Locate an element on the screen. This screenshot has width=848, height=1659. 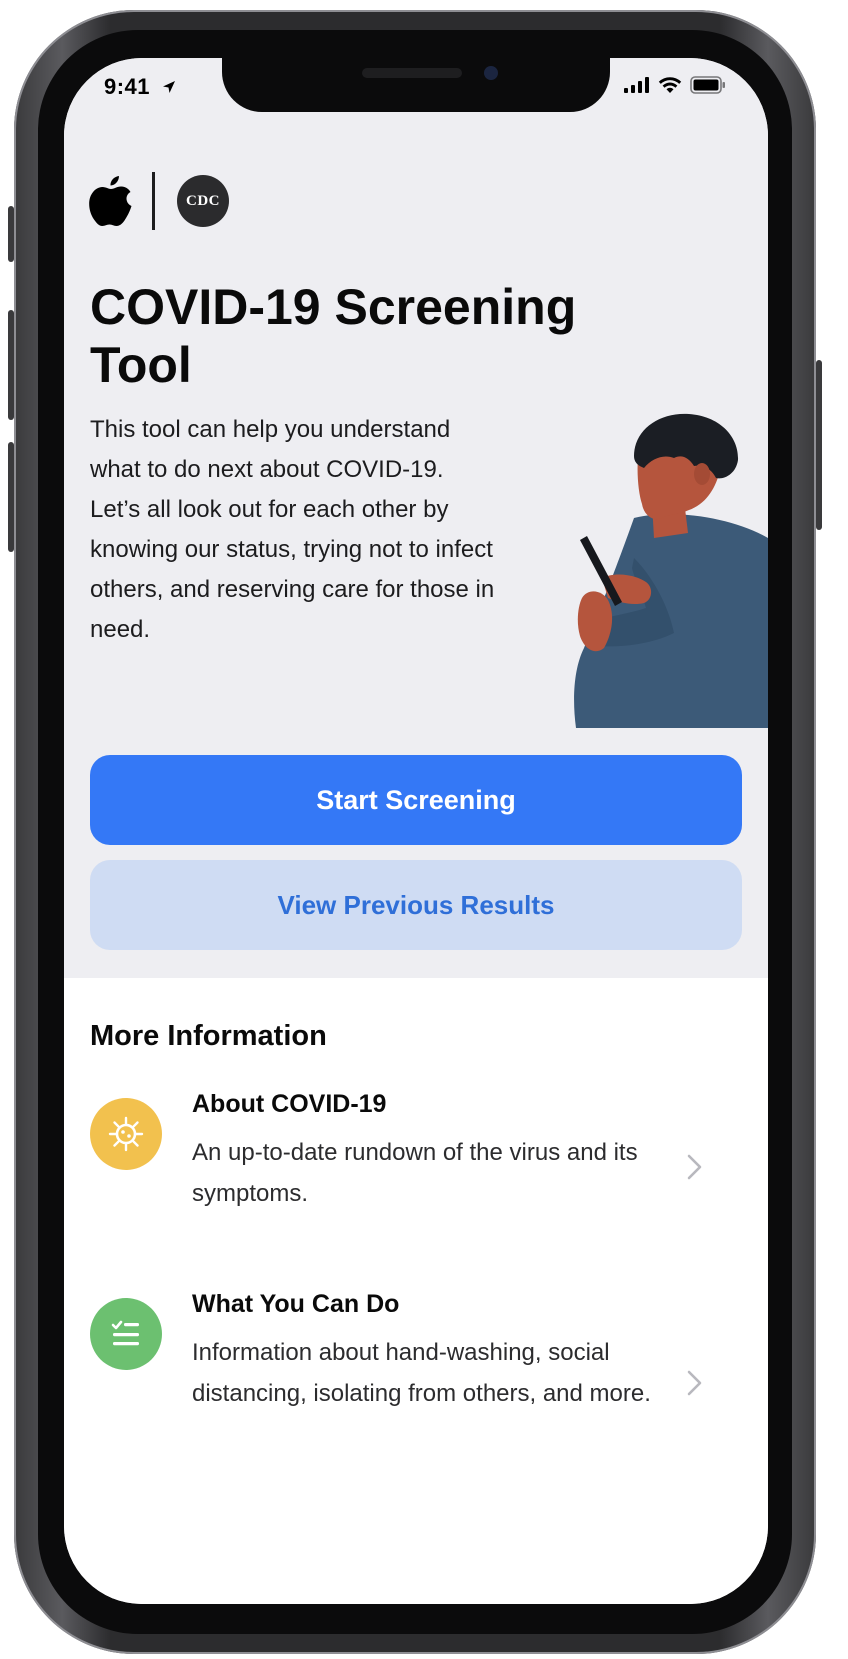
virus-icon is located at coordinates (126, 1134).